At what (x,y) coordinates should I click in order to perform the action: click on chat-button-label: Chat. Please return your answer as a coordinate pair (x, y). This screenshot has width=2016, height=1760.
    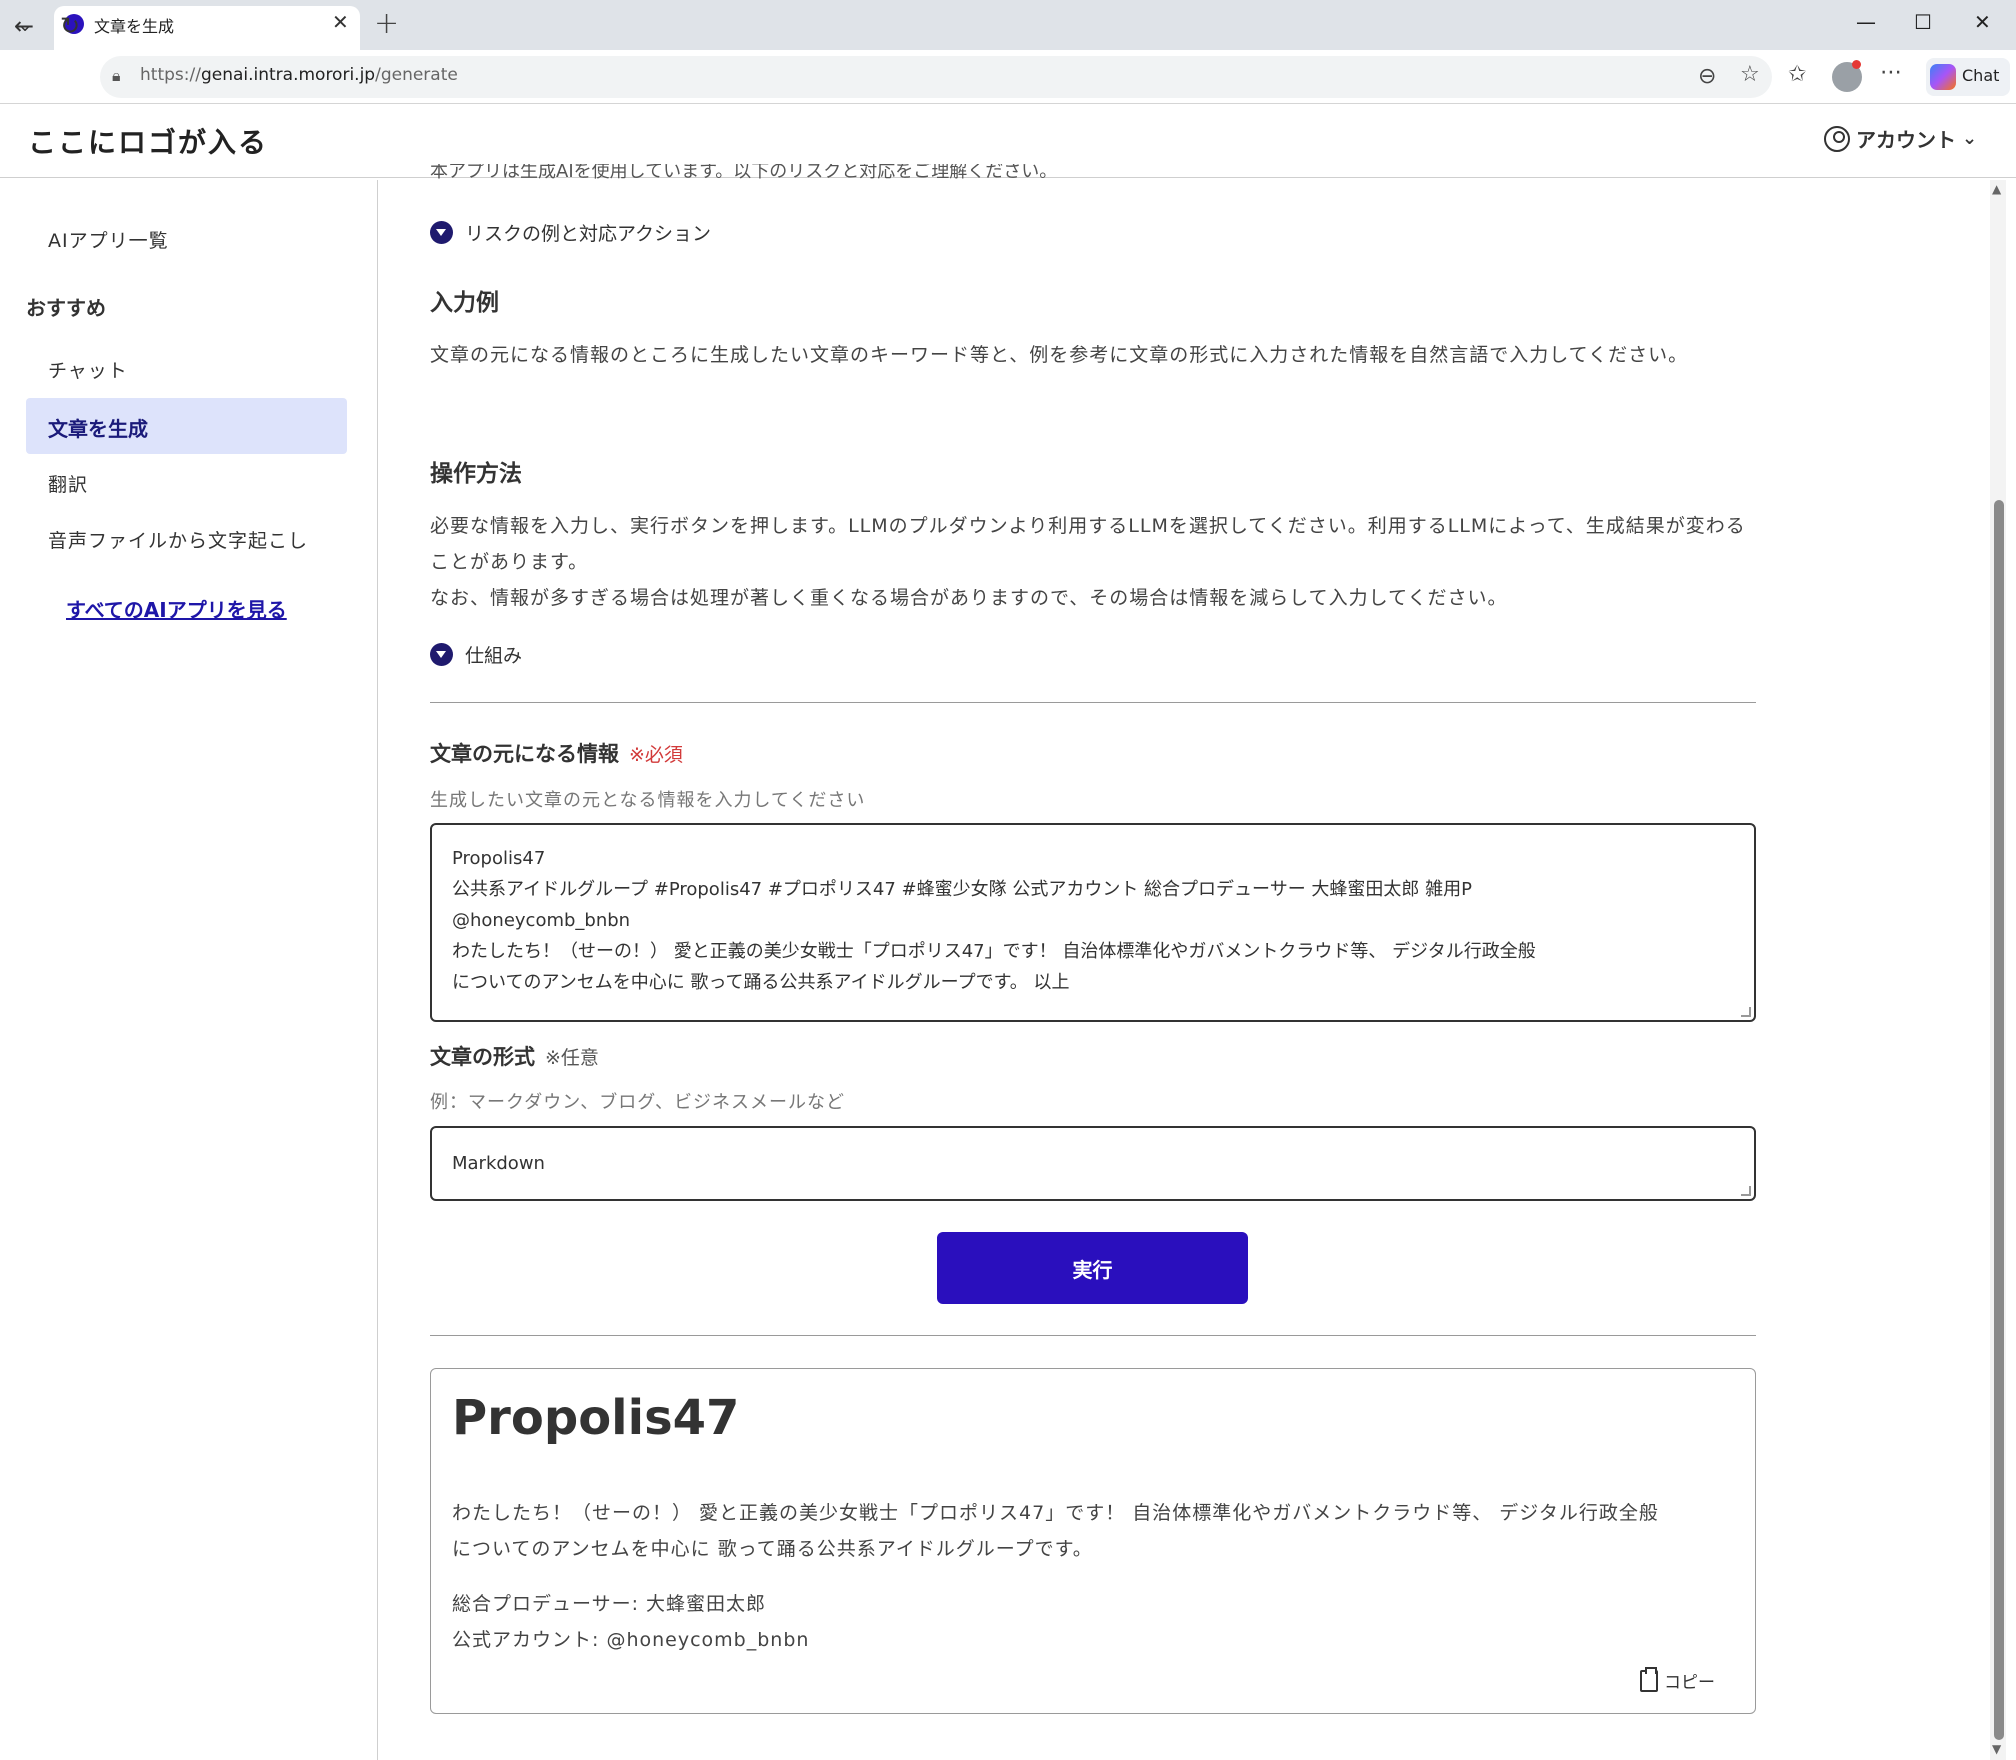
    Looking at the image, I should click on (1981, 75).